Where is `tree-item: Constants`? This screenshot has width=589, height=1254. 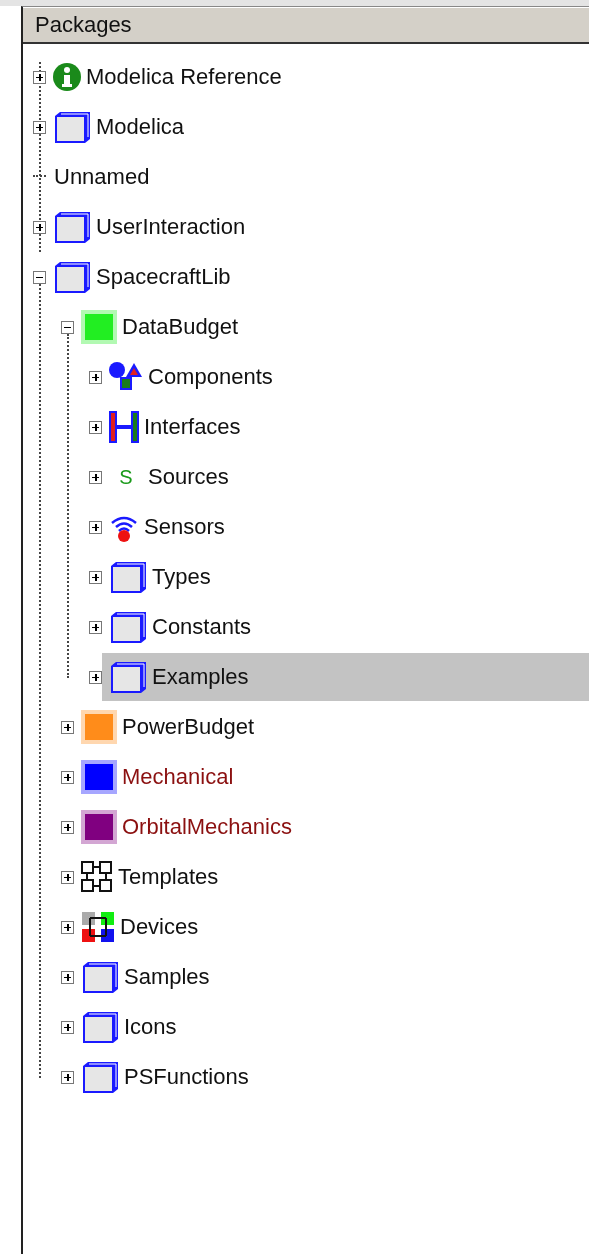 tree-item: Constants is located at coordinates (345, 627).